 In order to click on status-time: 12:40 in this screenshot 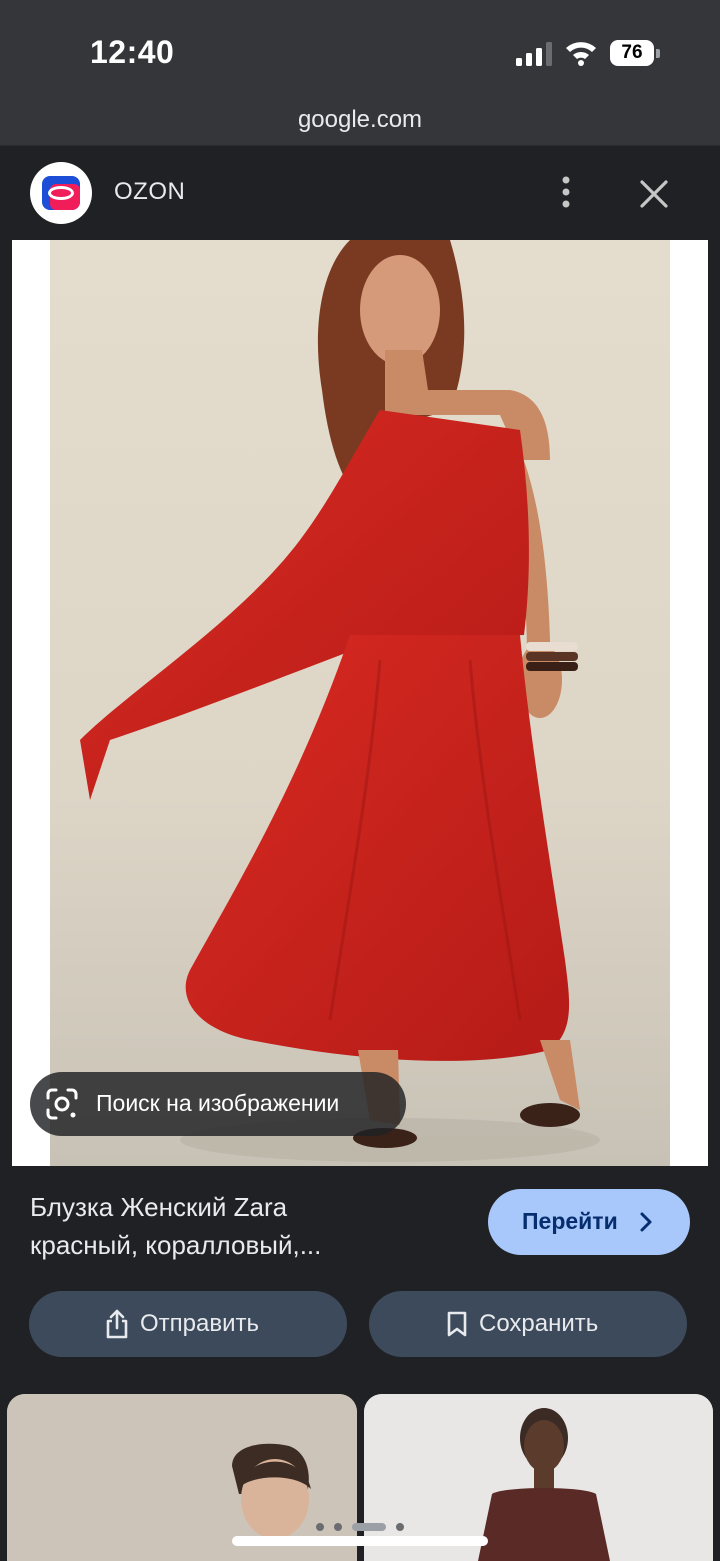, I will do `click(132, 52)`.